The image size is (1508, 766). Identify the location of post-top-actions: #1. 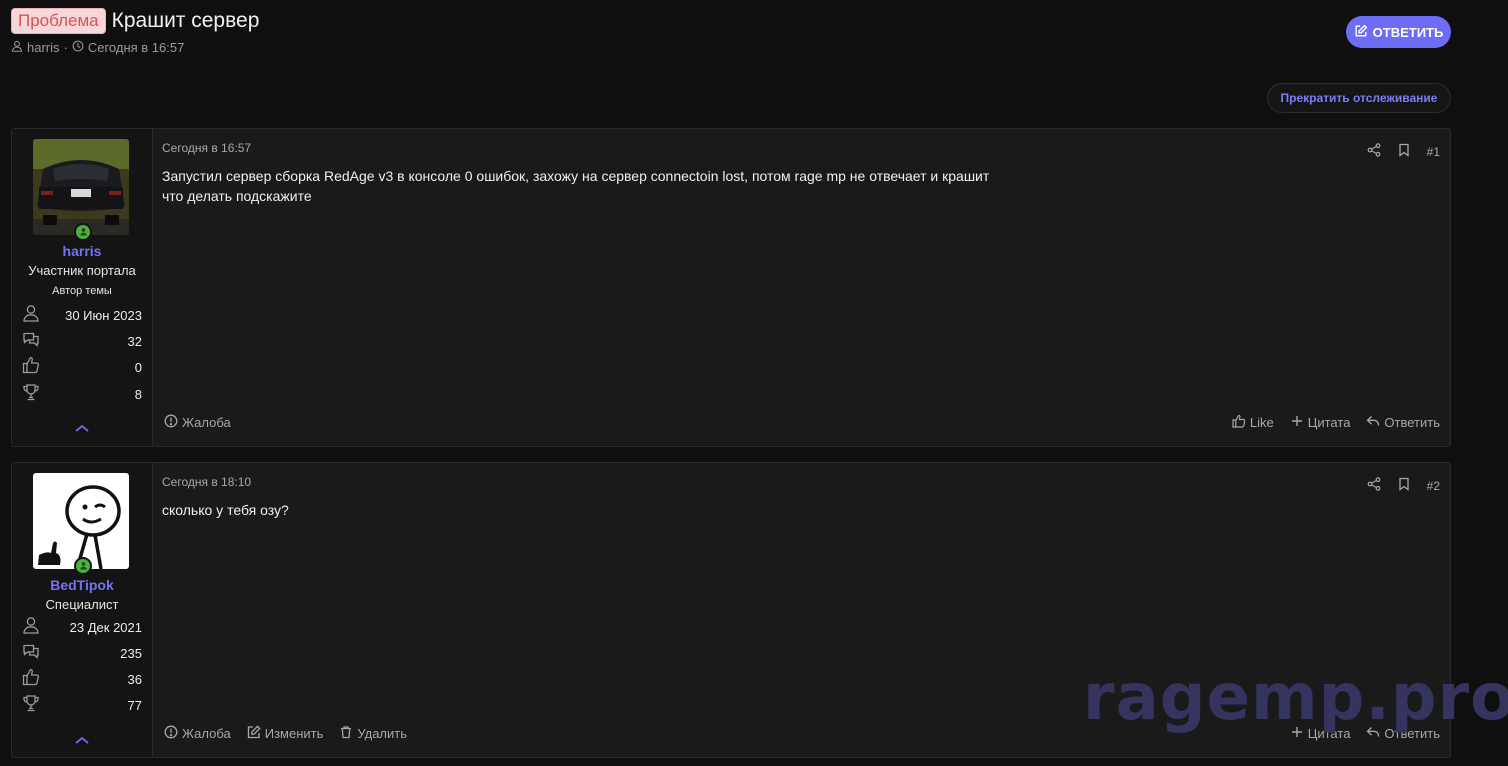
(1403, 151).